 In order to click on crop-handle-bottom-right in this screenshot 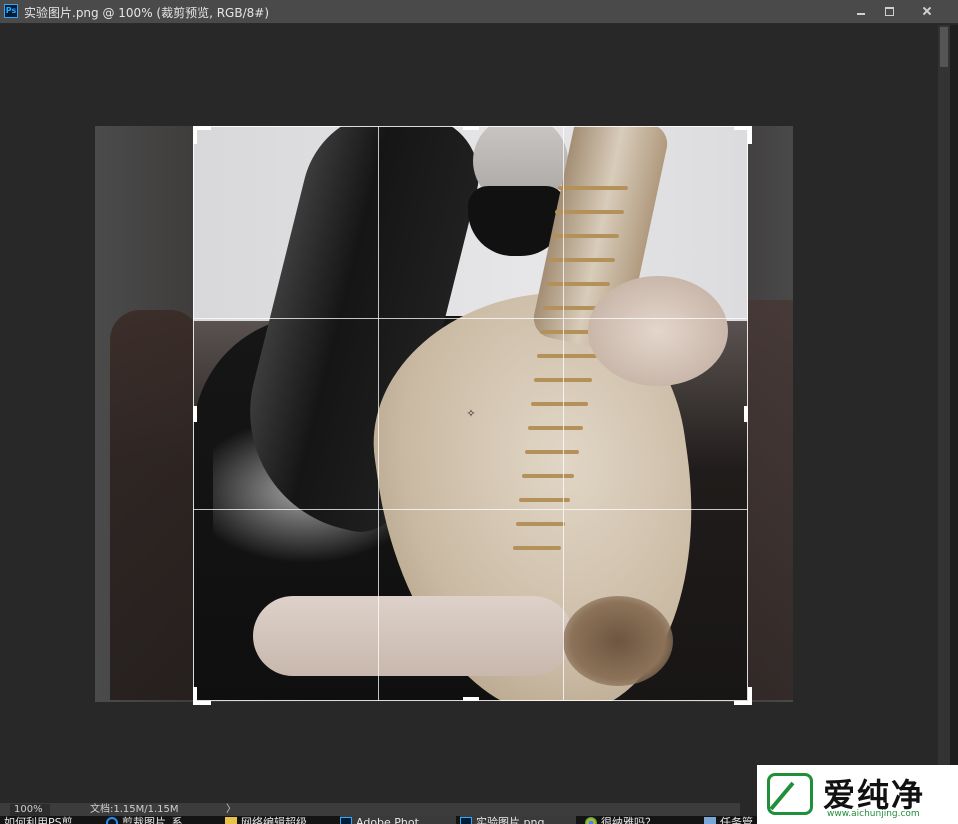, I will do `click(743, 696)`.